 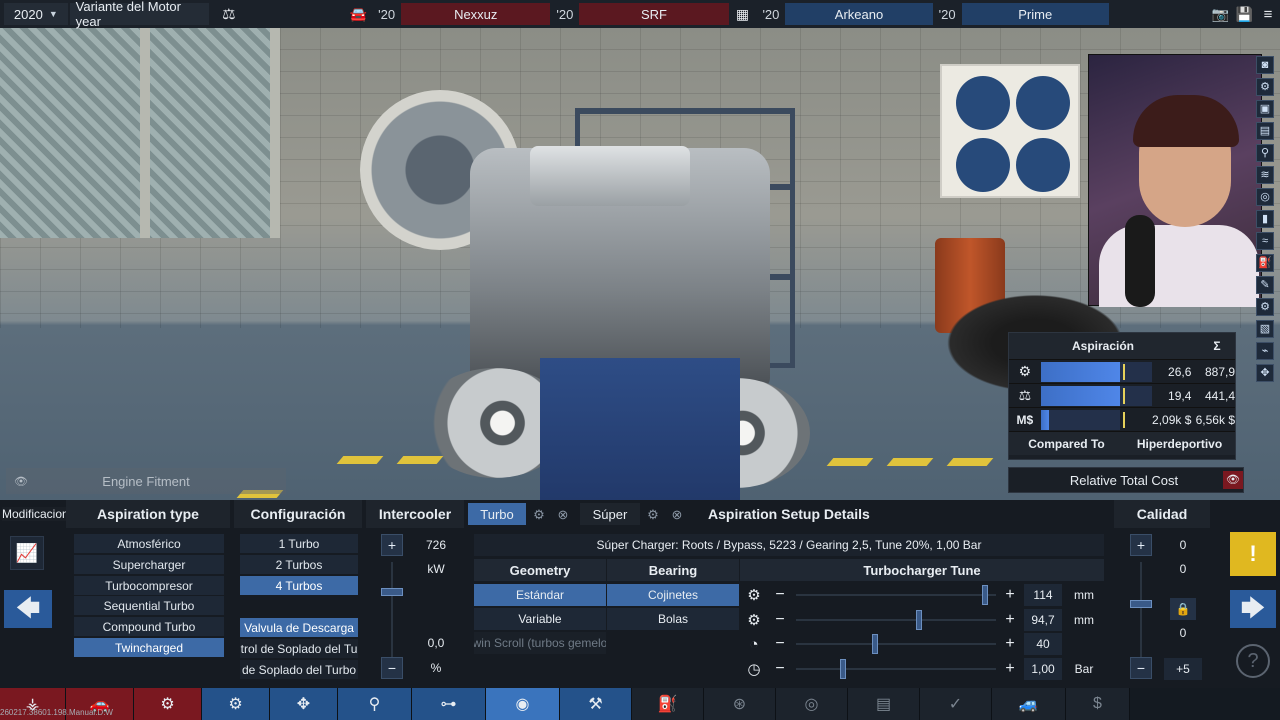 What do you see at coordinates (956, 704) in the screenshot?
I see `nav-finish-icon: ✓` at bounding box center [956, 704].